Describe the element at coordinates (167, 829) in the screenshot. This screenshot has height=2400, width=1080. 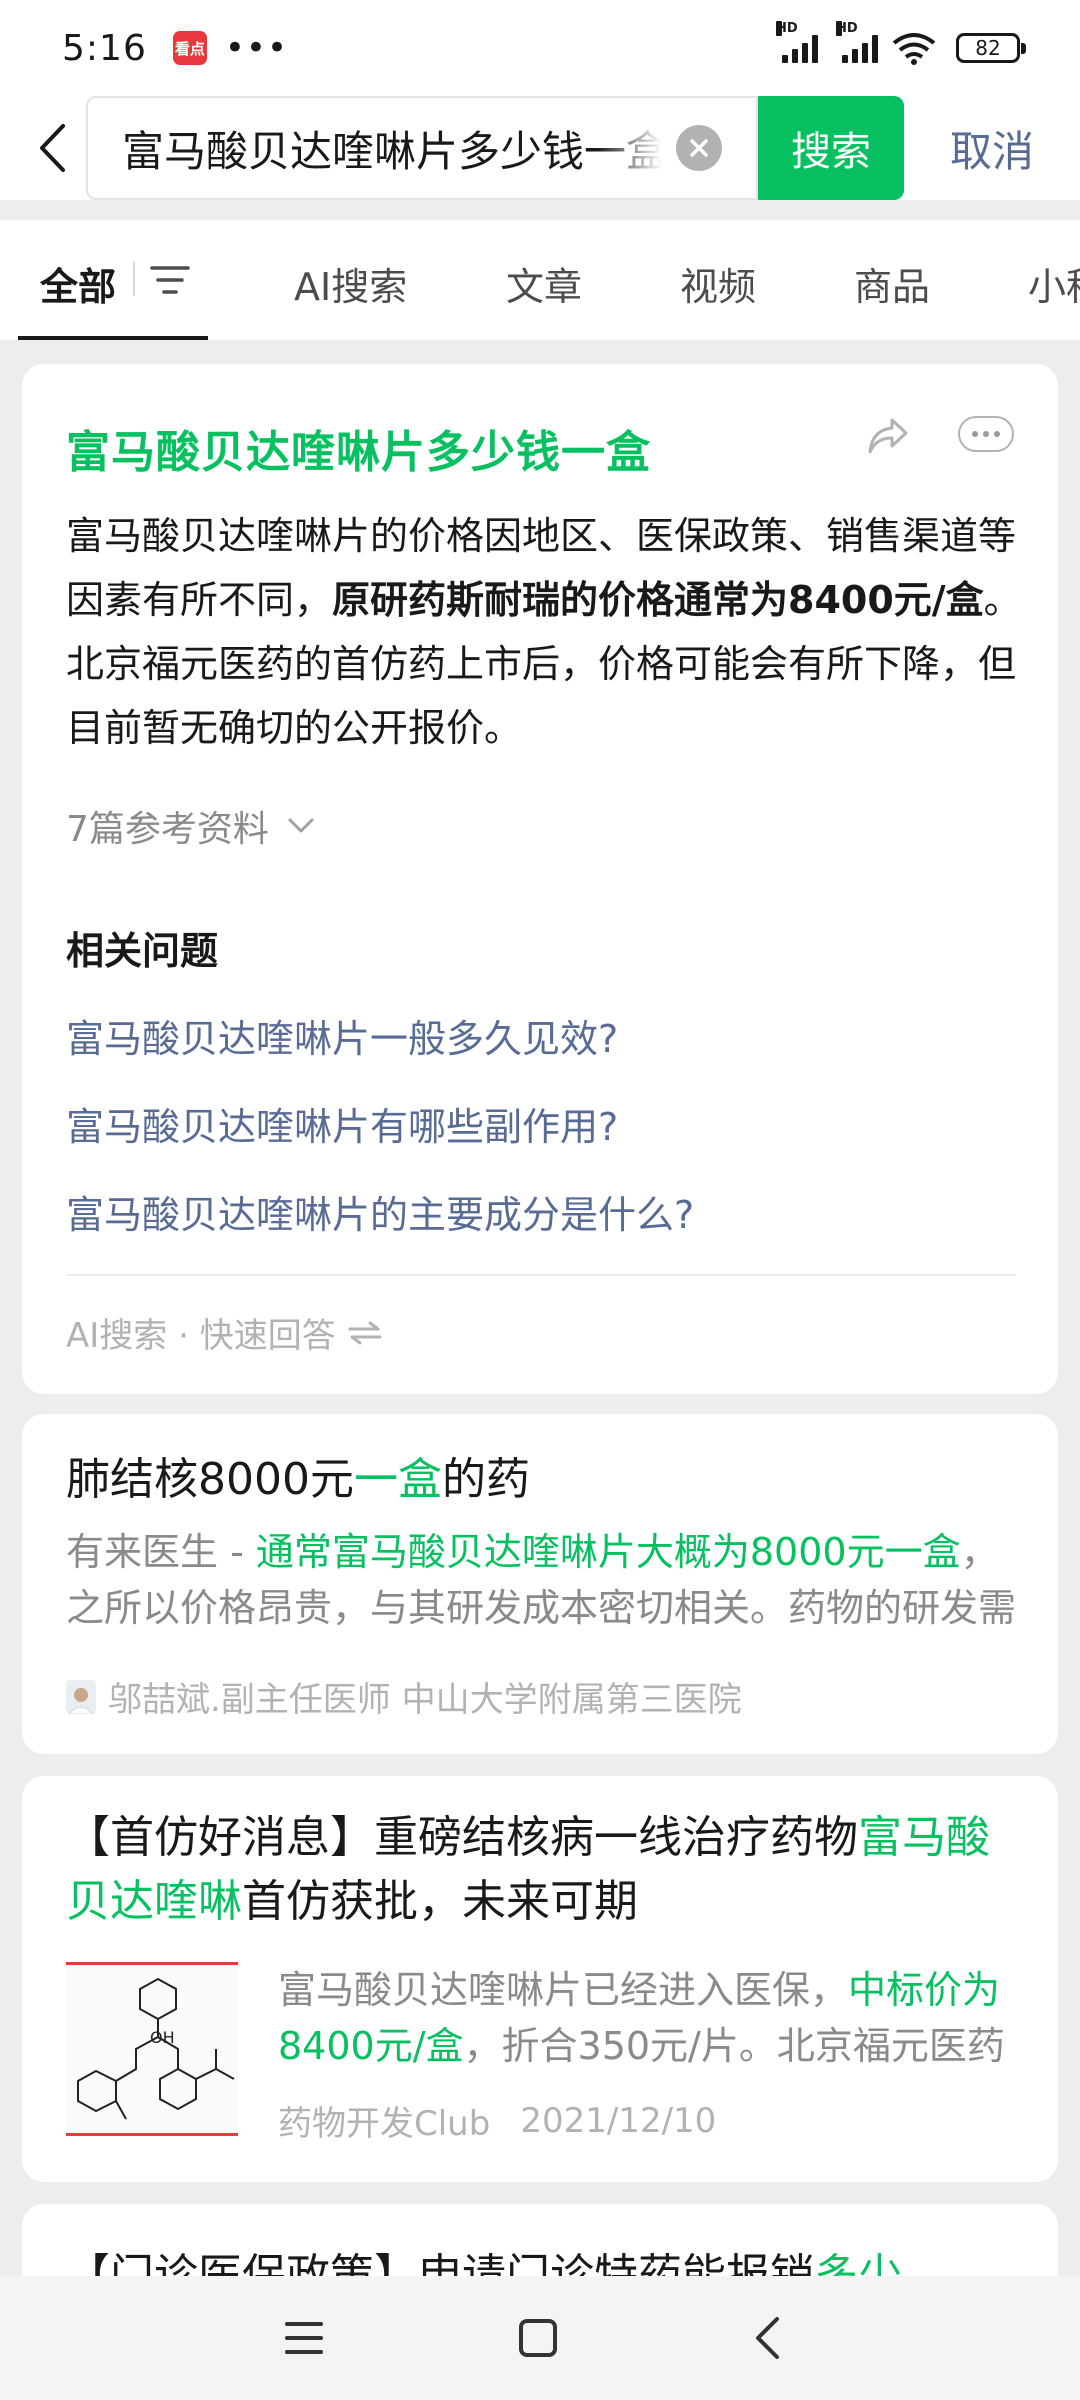
I see `references-label: 7篇参考资料` at that location.